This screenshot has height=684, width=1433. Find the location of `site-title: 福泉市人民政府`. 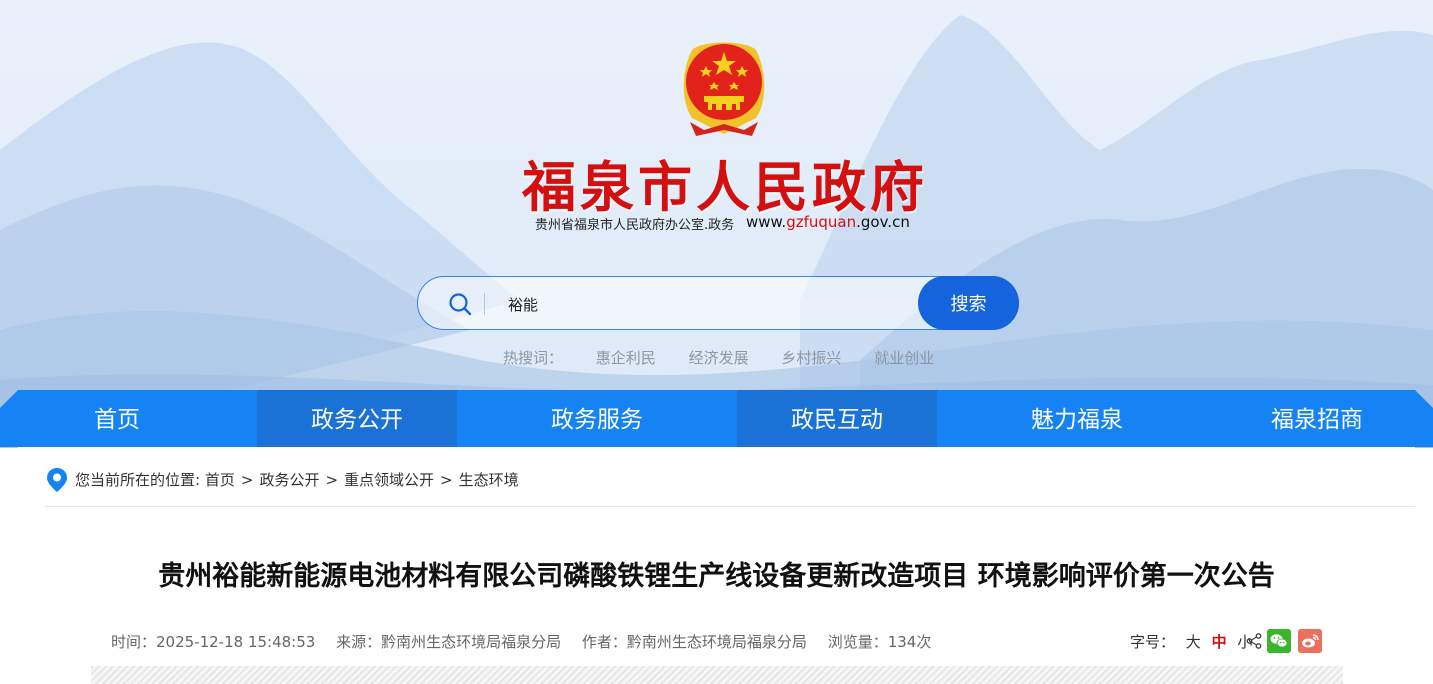

site-title: 福泉市人民政府 is located at coordinates (725, 187).